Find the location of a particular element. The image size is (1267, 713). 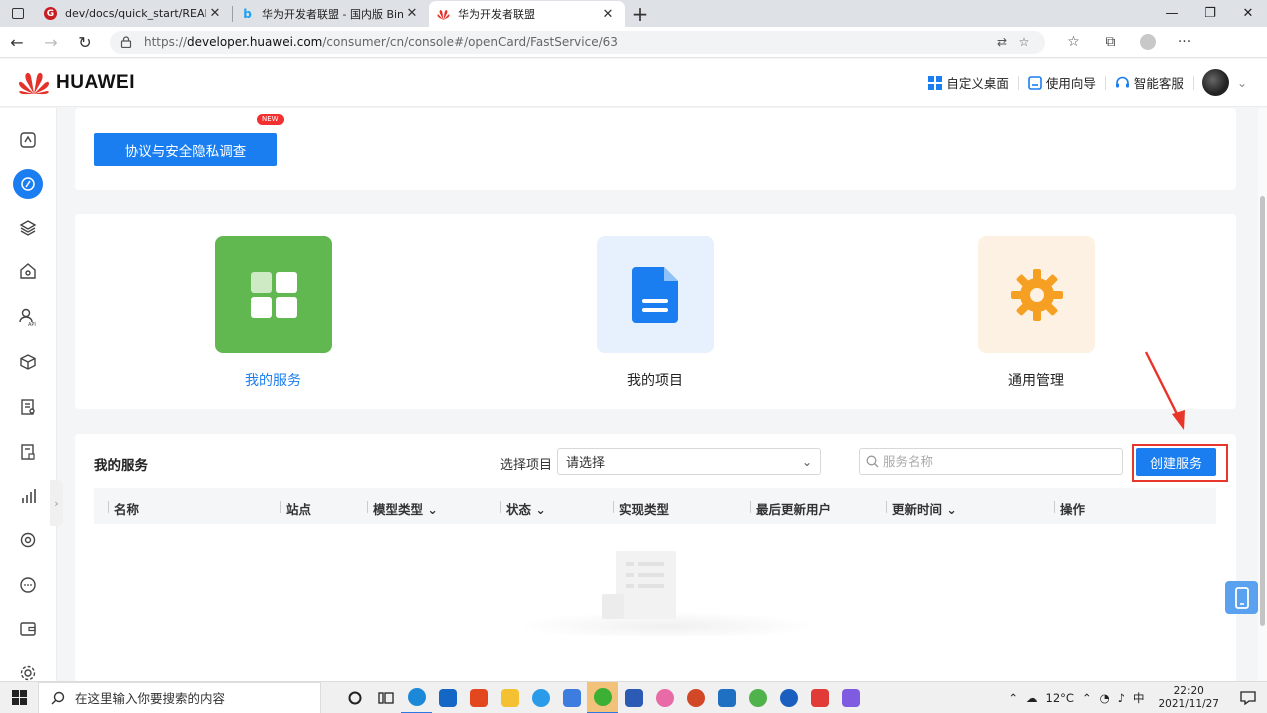

more-icon: ··· is located at coordinates (1184, 42).